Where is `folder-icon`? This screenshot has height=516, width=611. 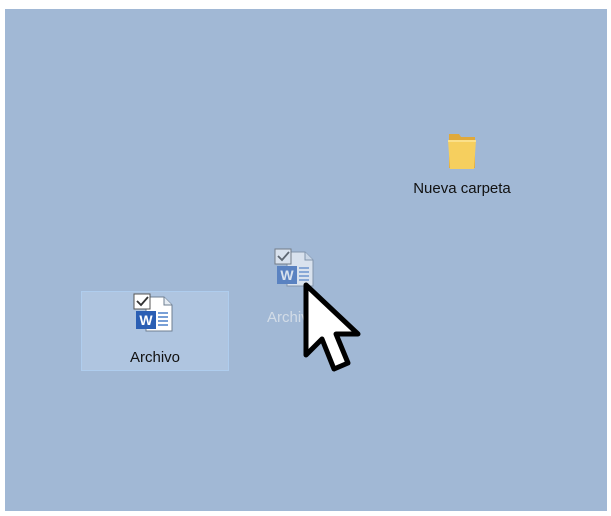
folder-icon is located at coordinates (462, 152).